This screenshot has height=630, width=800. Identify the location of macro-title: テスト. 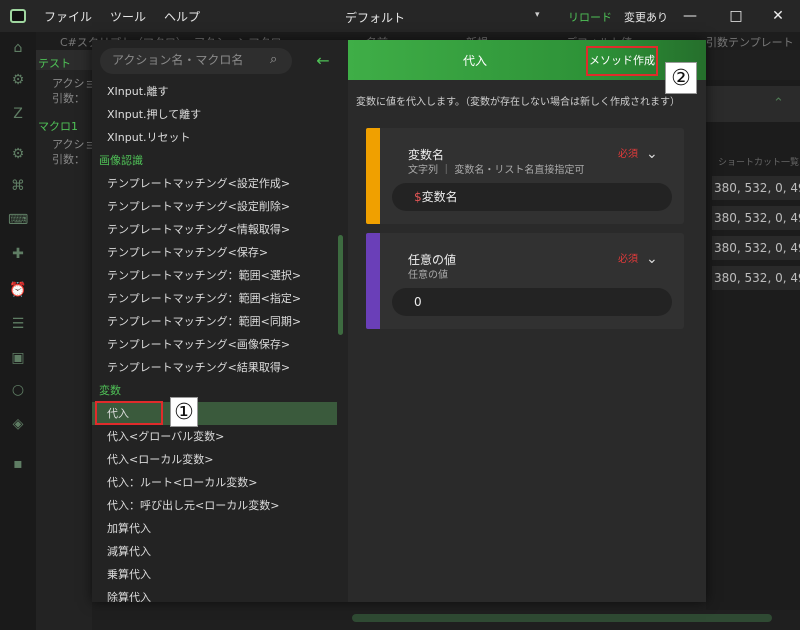
(54, 63).